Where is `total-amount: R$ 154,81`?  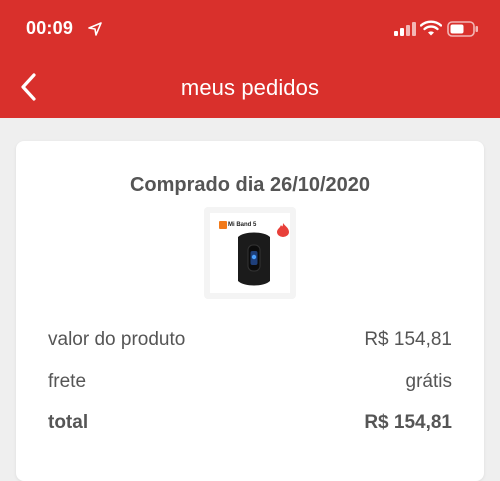 total-amount: R$ 154,81 is located at coordinates (408, 422).